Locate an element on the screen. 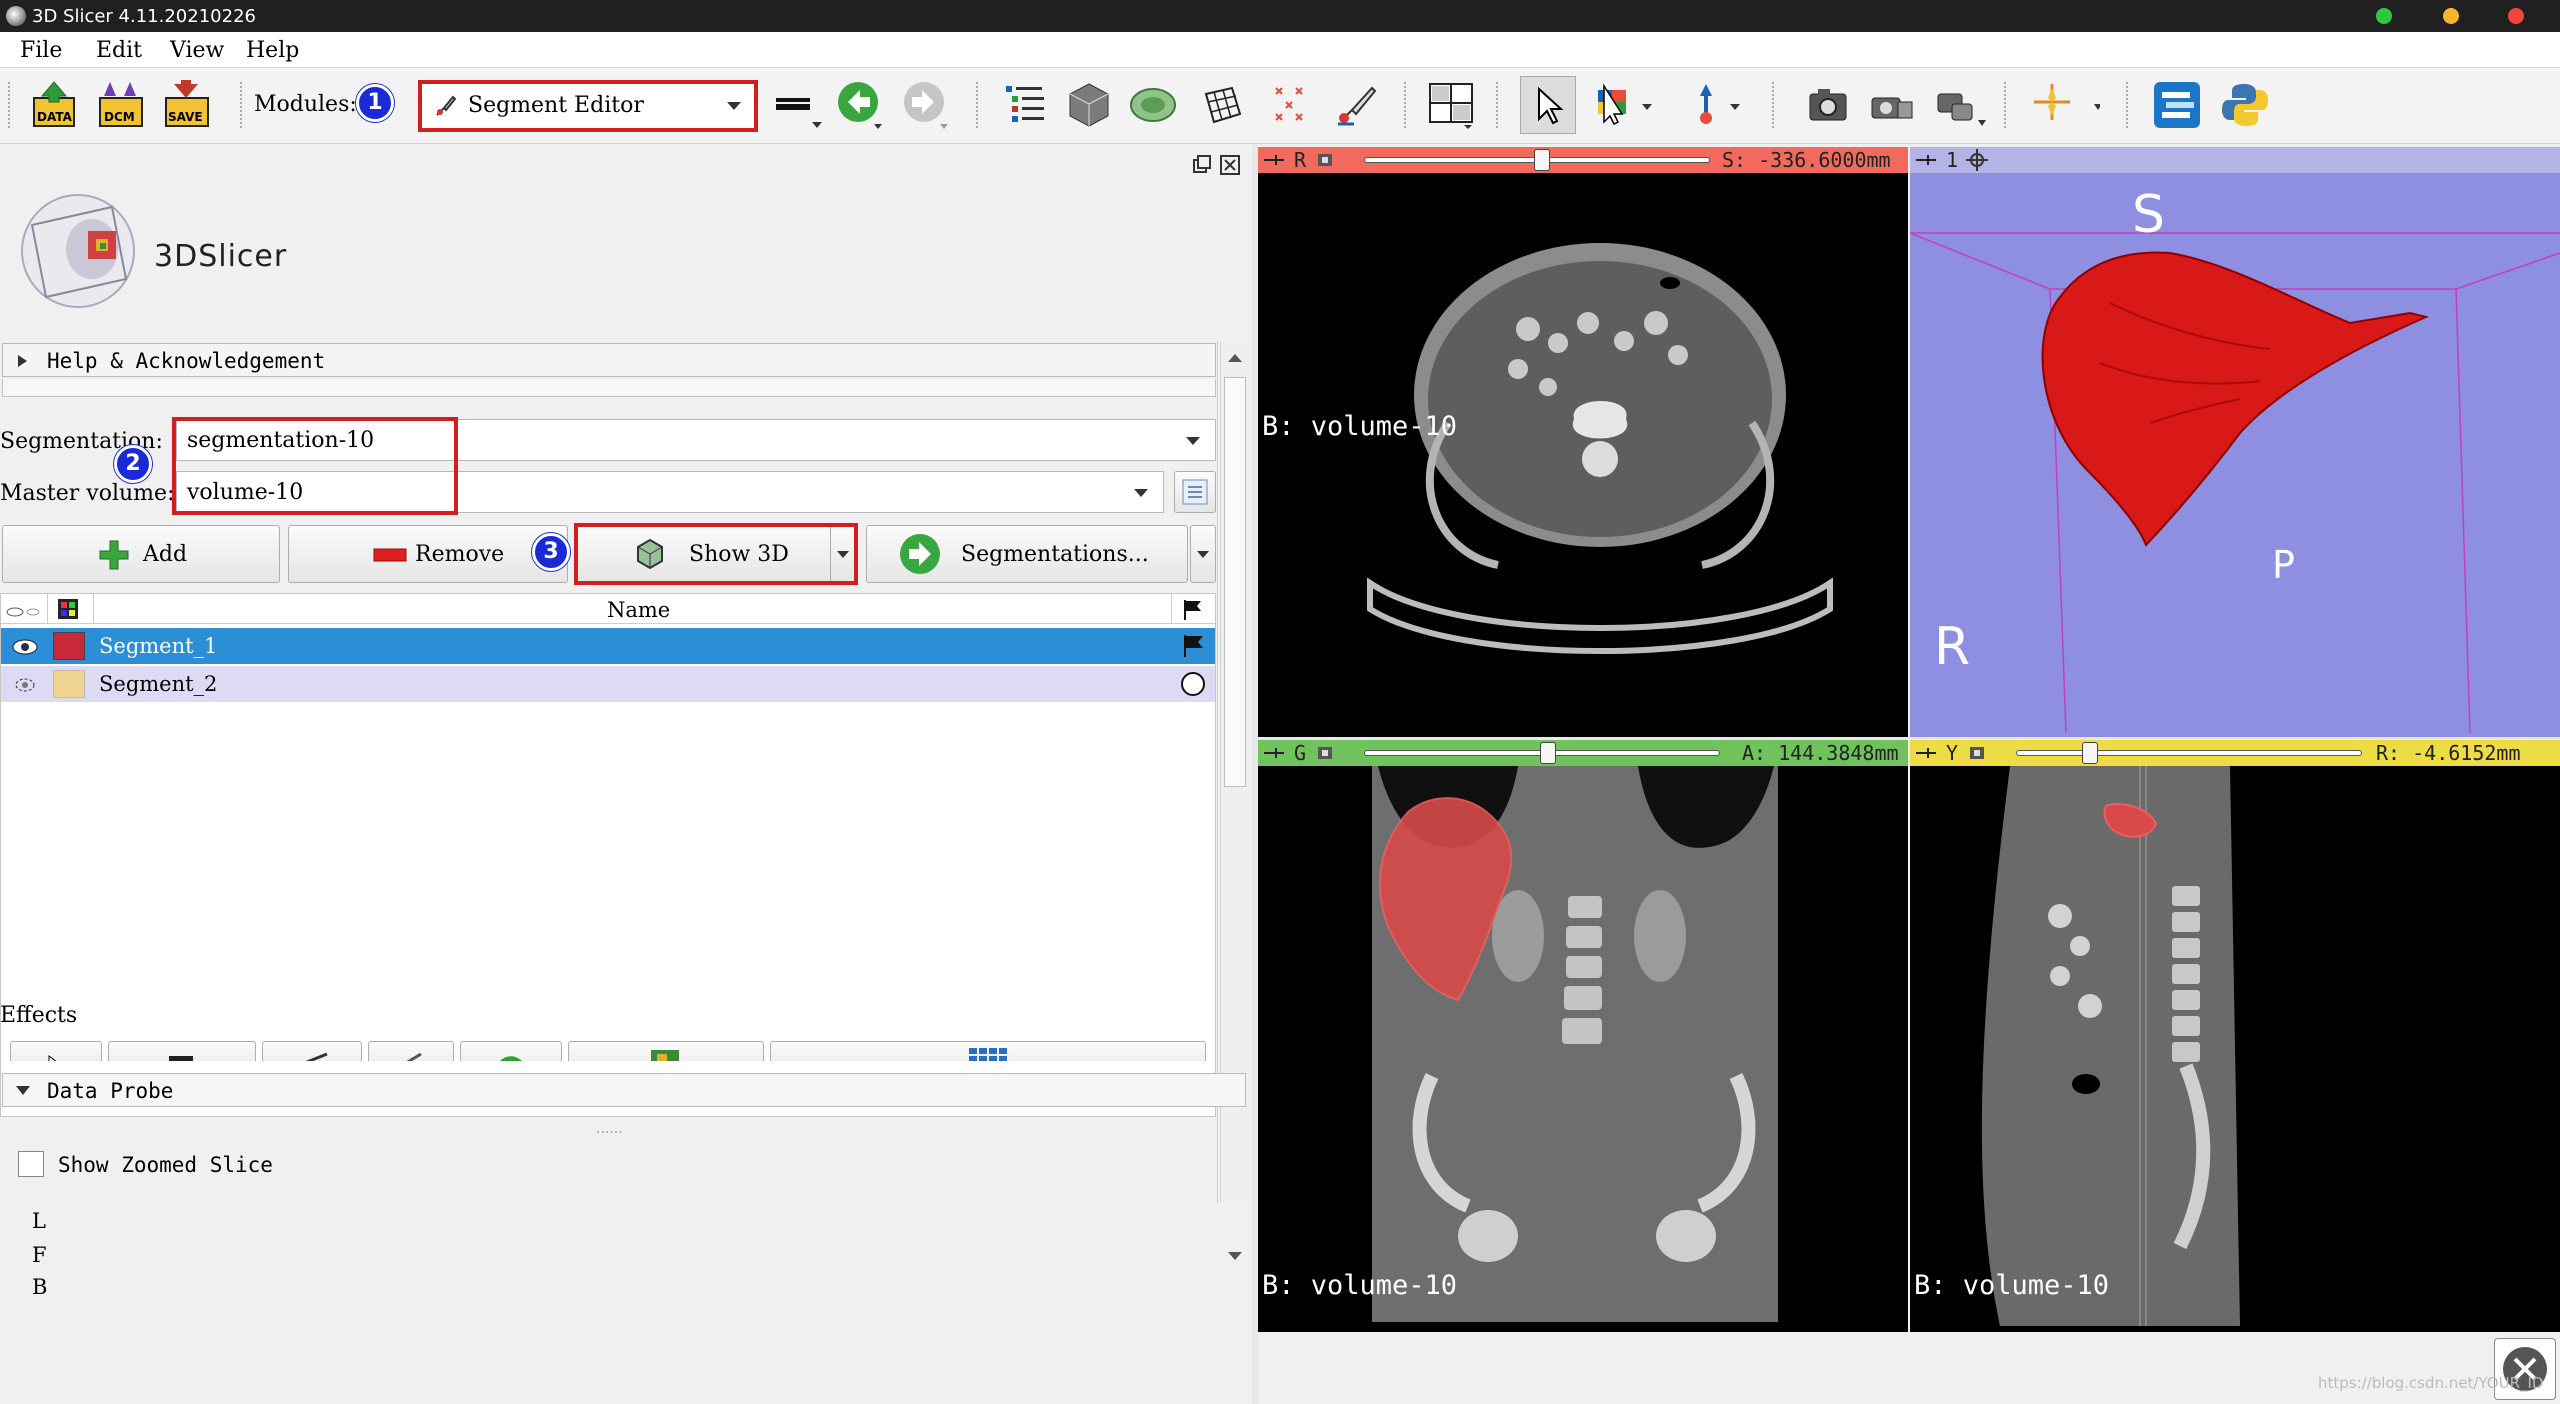 The height and width of the screenshot is (1404, 2560). effect-grow-from-seeds-button is located at coordinates (666, 1051).